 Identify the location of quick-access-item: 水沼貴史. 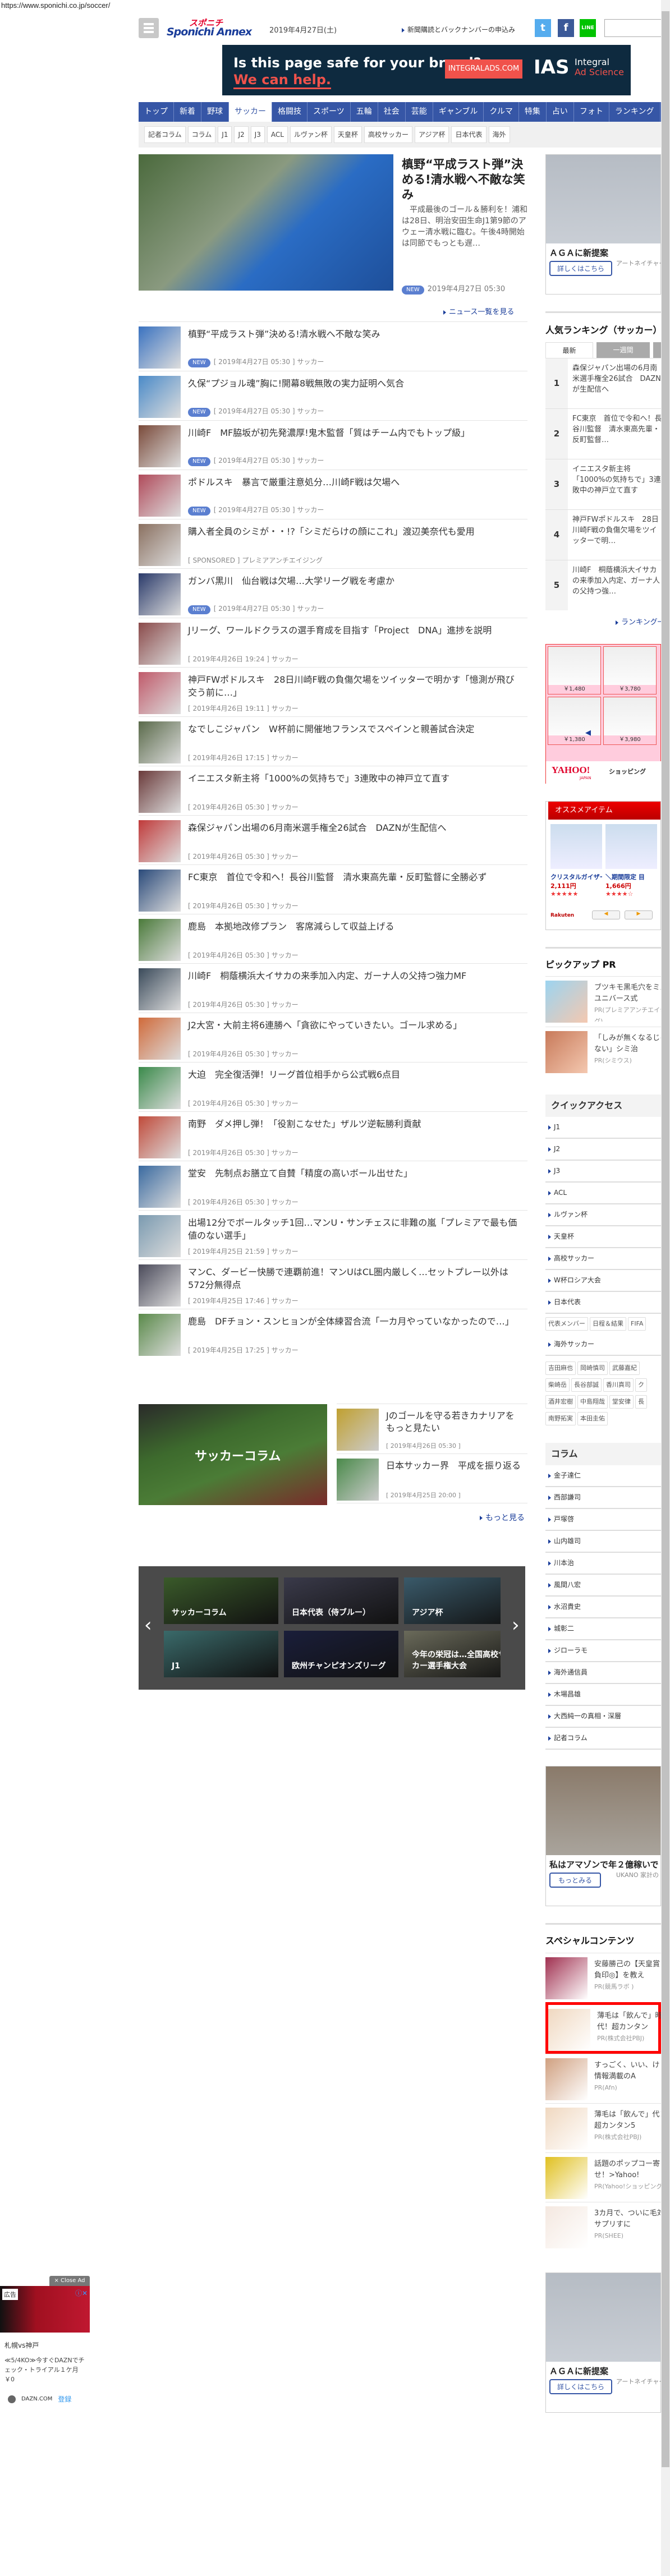
(603, 1608).